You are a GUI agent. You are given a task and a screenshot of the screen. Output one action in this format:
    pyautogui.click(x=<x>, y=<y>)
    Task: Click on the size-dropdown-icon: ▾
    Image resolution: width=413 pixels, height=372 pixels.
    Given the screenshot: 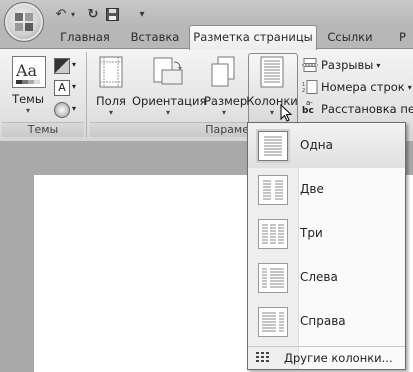 What is the action you would take?
    pyautogui.click(x=224, y=112)
    